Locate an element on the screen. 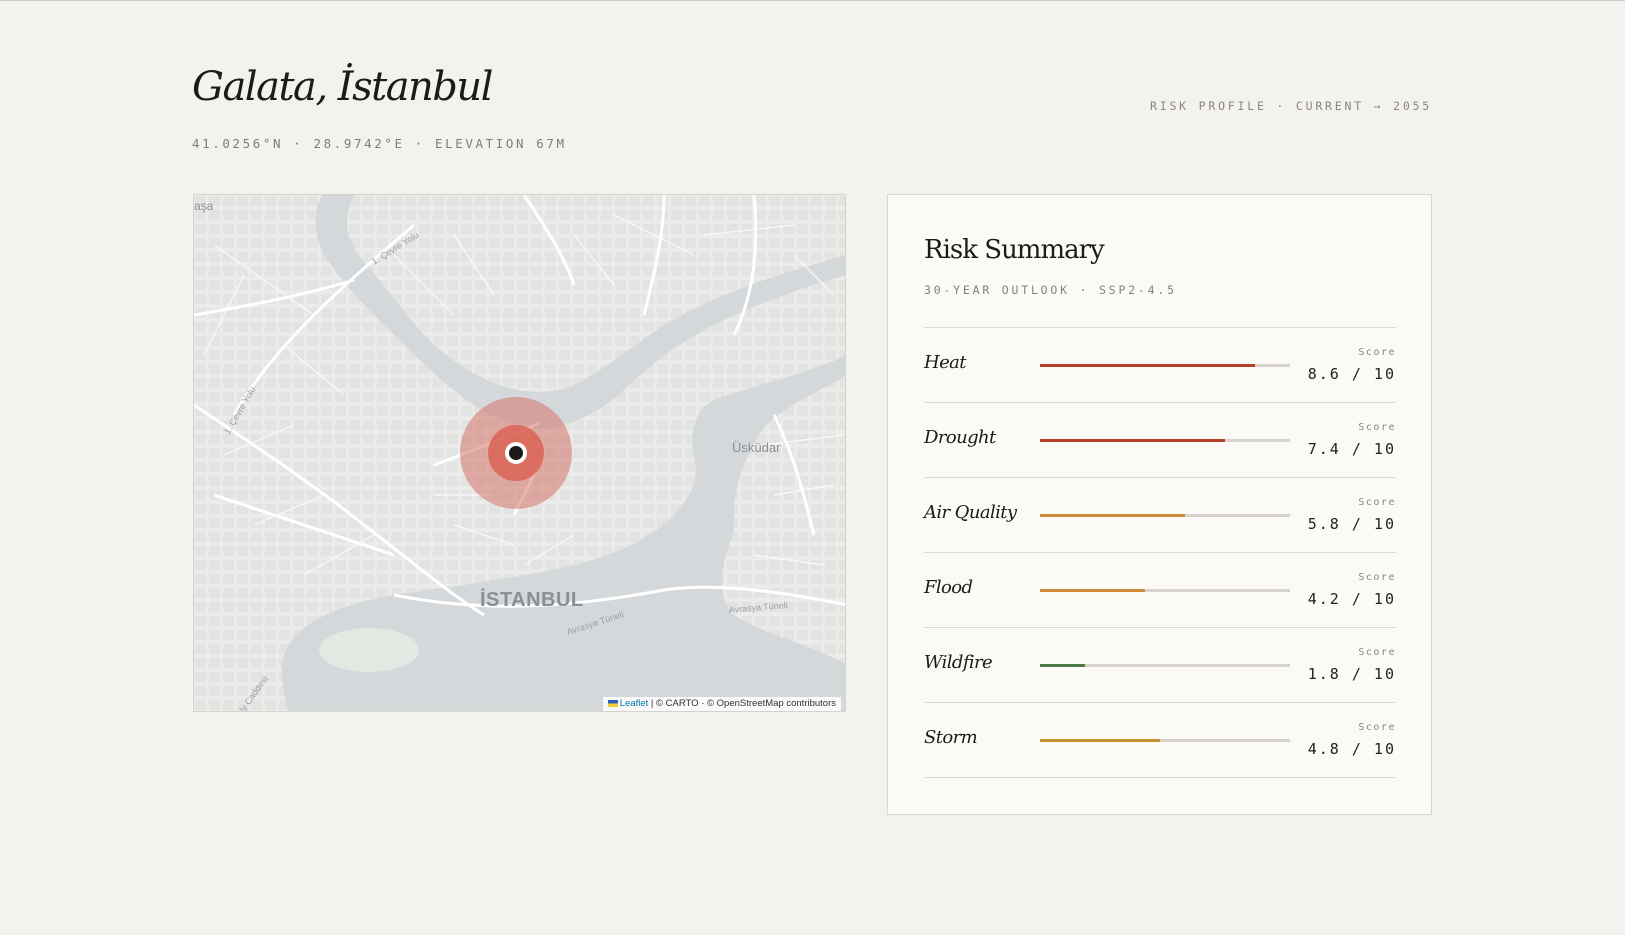 The image size is (1625, 935). panel-title: Risk Summary is located at coordinates (1014, 250).